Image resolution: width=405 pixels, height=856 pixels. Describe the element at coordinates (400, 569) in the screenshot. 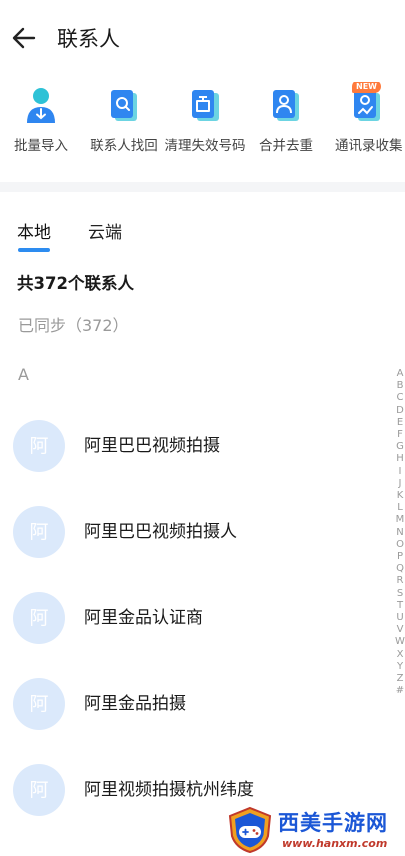

I see `alphabet-index-letter: Q` at that location.